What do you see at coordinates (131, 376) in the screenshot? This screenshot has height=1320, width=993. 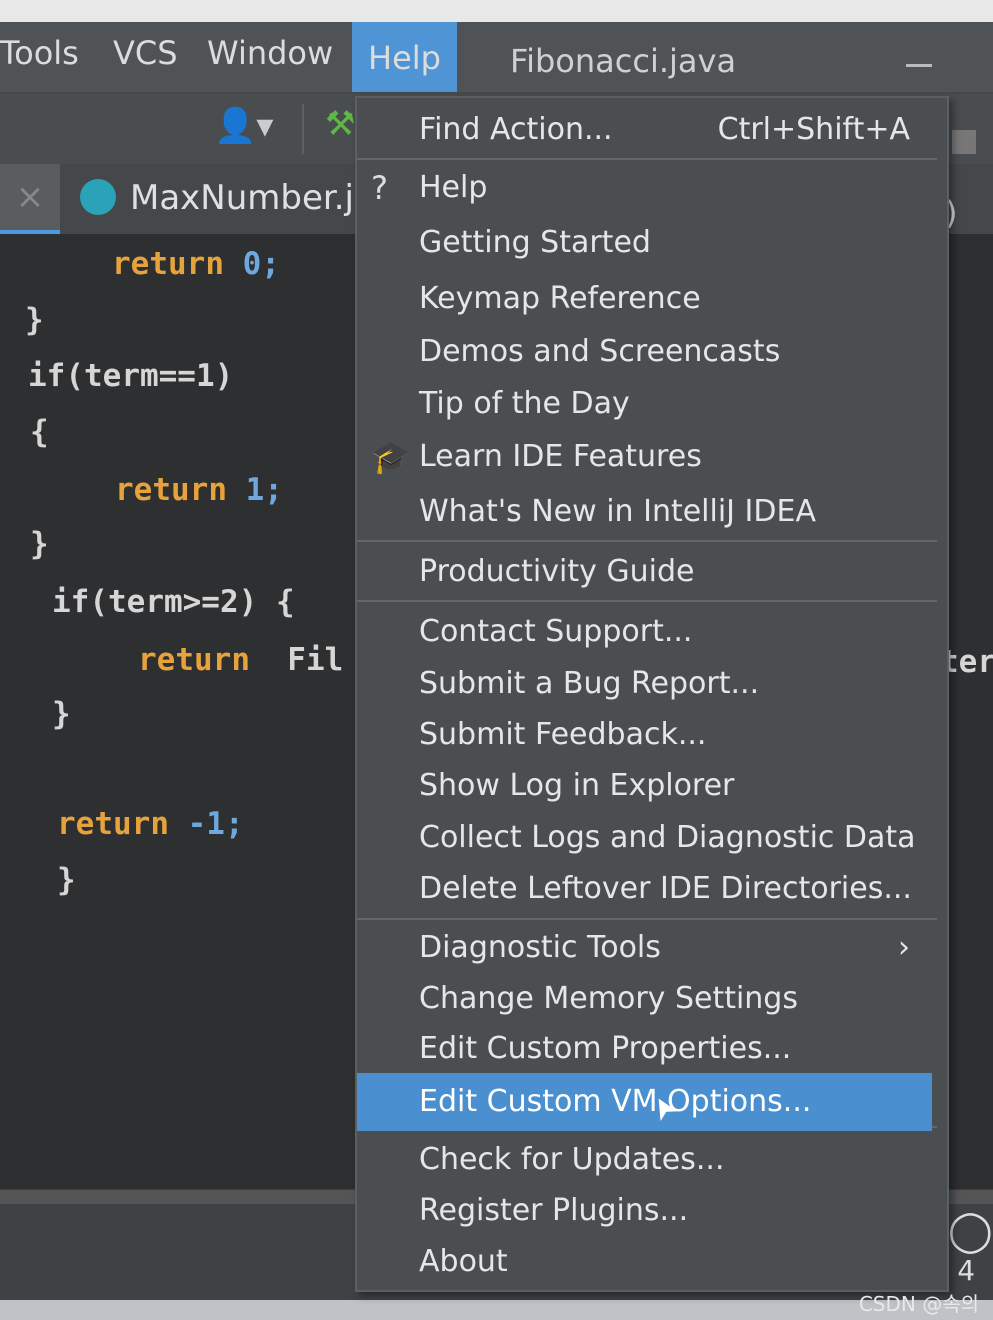 I see `code-line: if(term==1)` at bounding box center [131, 376].